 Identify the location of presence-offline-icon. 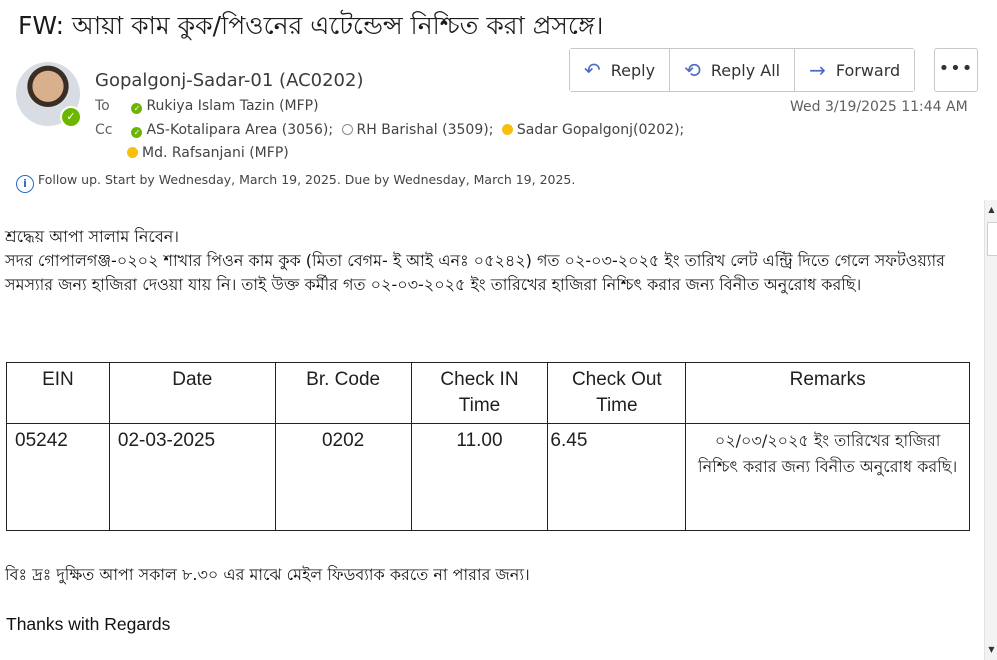
(347, 129).